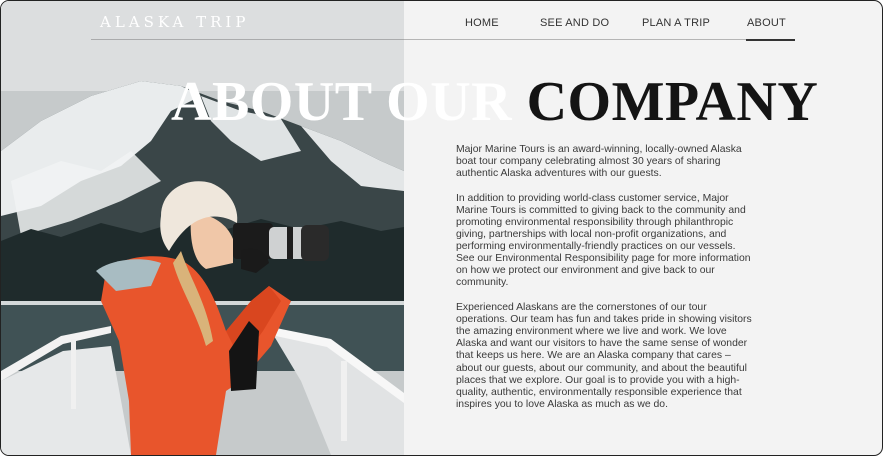 The image size is (883, 456). I want to click on nav-about: ABOUT, so click(766, 22).